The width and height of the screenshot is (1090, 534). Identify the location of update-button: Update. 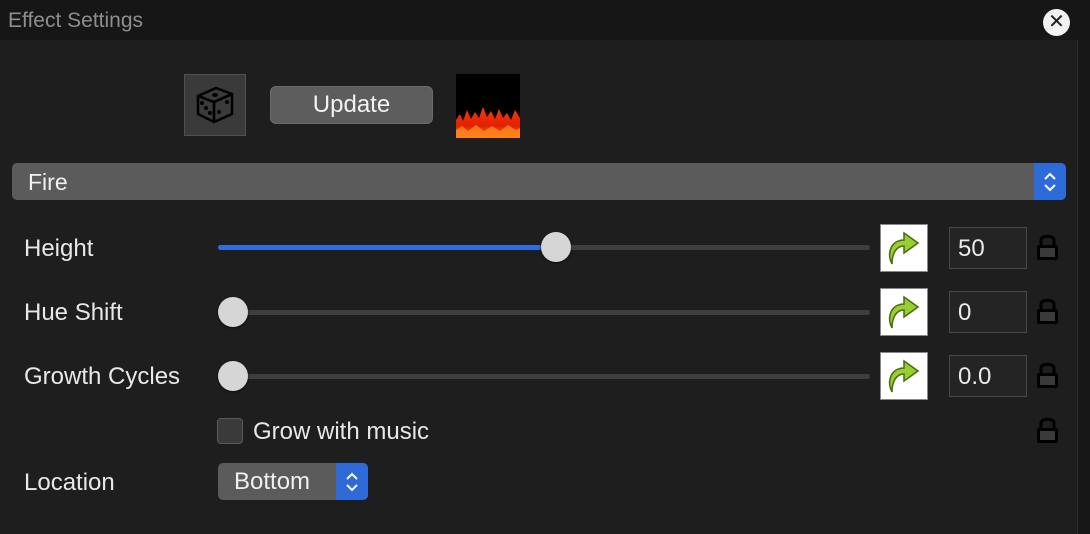
(351, 105).